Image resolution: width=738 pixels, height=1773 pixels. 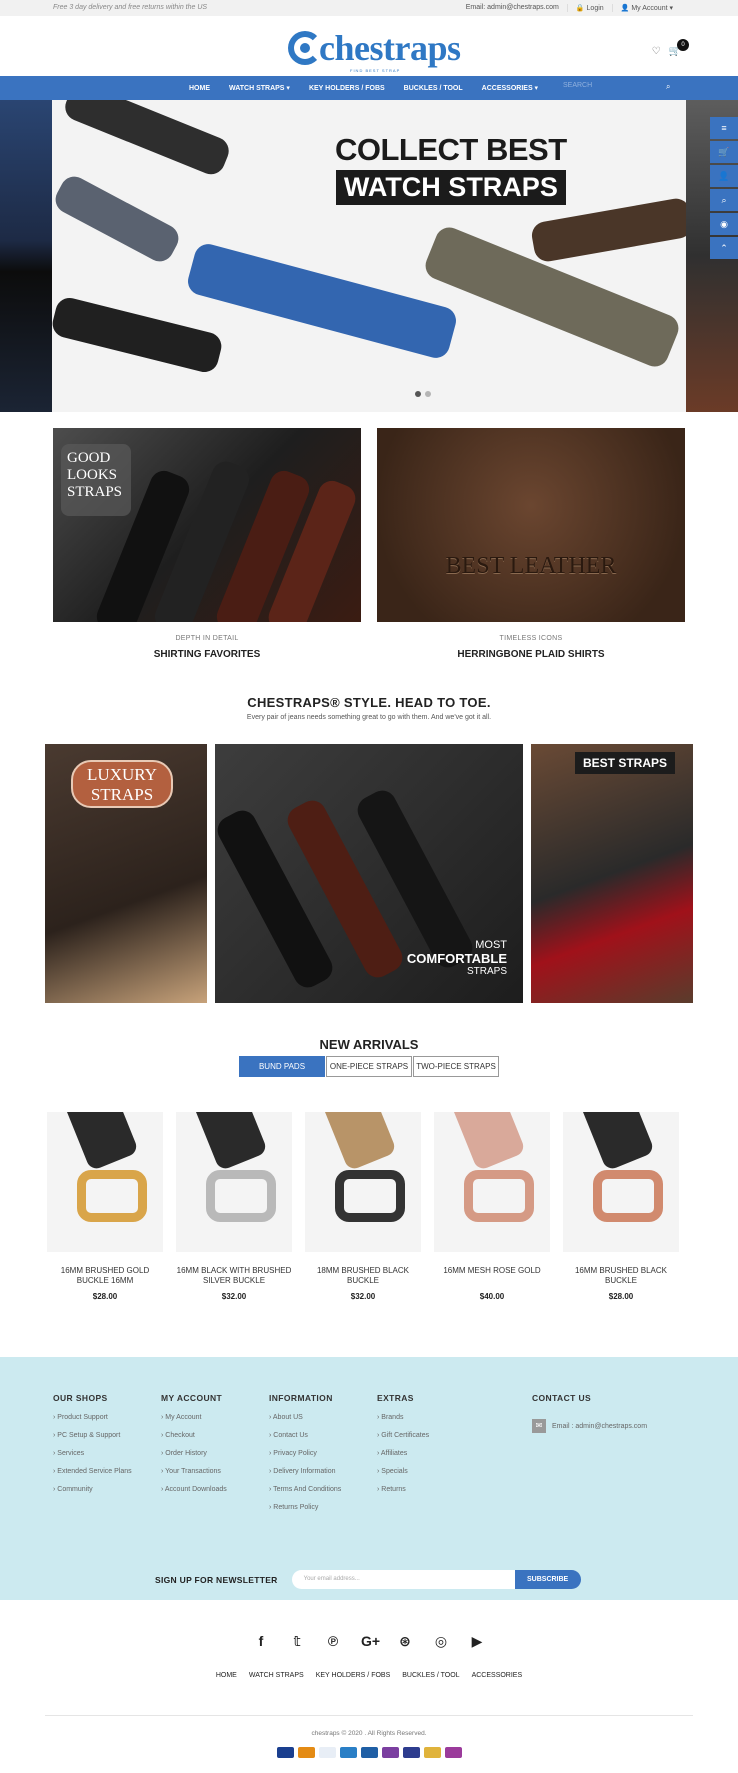 I want to click on nav-buckles-tool: BUCKLES / TOOL, so click(x=433, y=88).